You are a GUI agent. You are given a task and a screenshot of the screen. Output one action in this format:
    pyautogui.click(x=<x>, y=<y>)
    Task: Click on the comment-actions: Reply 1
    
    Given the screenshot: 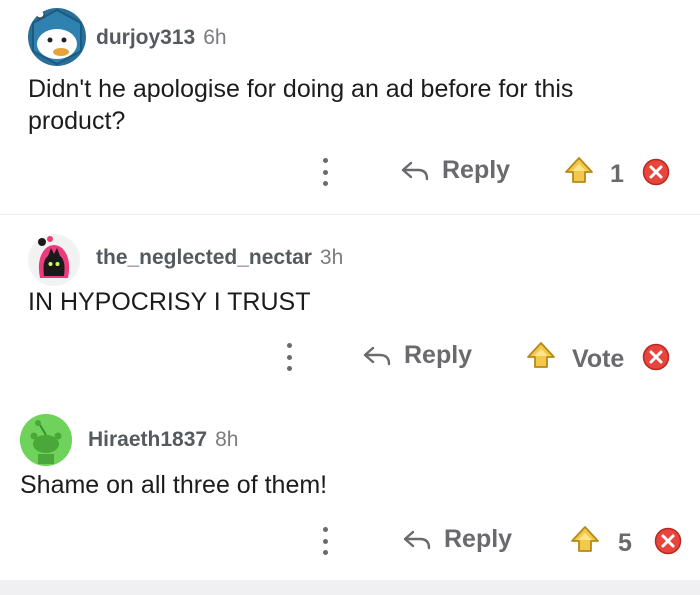 What is the action you would take?
    pyautogui.click(x=350, y=172)
    